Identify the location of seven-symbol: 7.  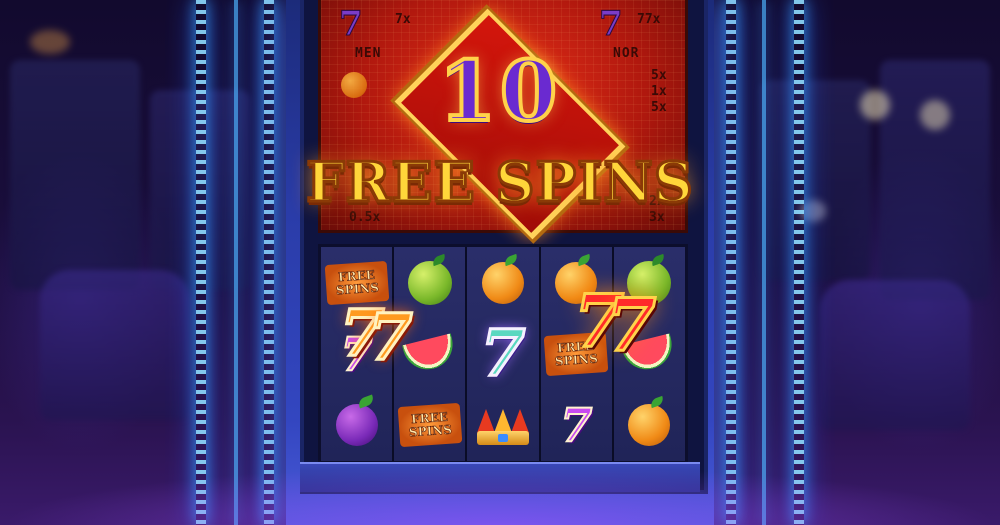
(576, 425).